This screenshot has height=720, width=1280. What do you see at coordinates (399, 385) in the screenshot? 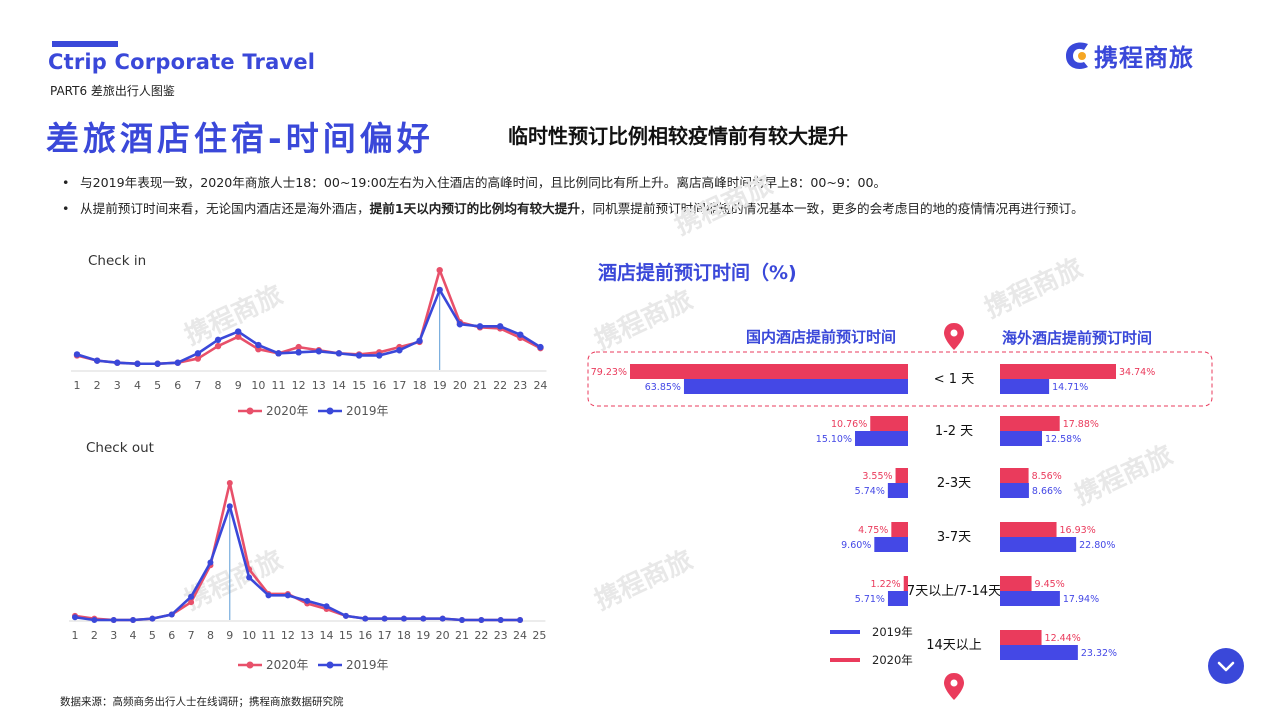
I see `x-tick-label: 17` at bounding box center [399, 385].